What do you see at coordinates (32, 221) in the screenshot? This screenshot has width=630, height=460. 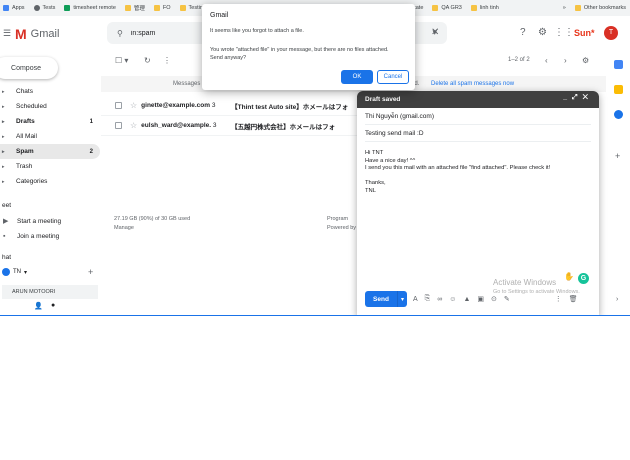 I see `start-meeting-link: ▶ Start a meeting` at bounding box center [32, 221].